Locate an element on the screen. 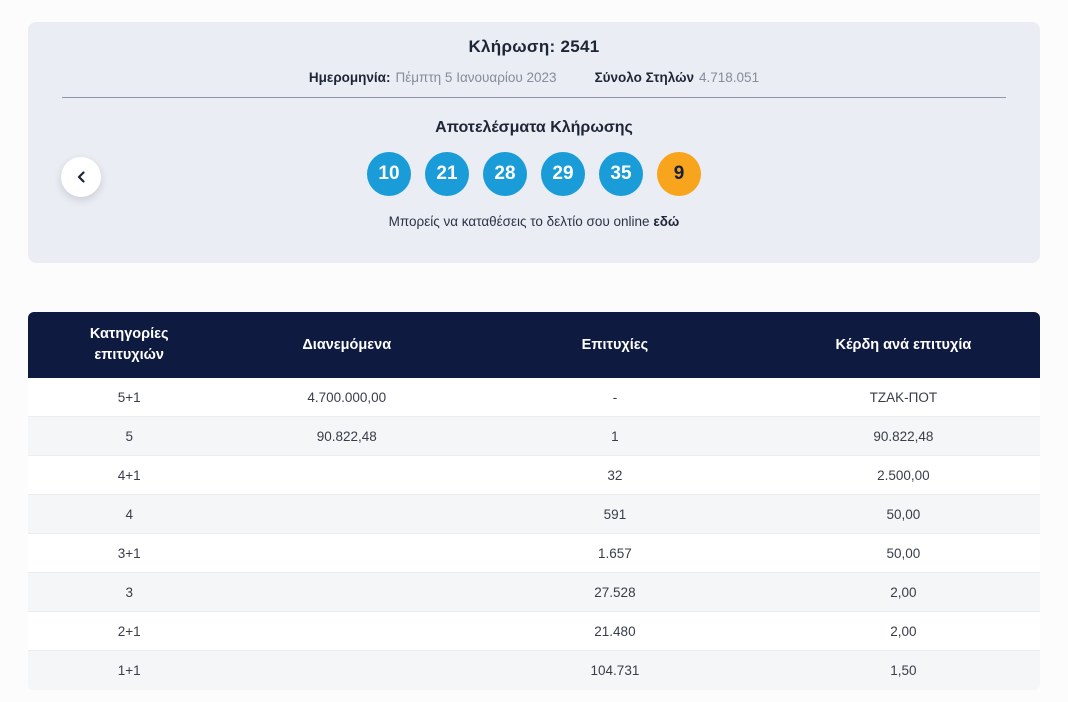 This screenshot has width=1068, height=702. online-submit-link: εδώ is located at coordinates (666, 221).